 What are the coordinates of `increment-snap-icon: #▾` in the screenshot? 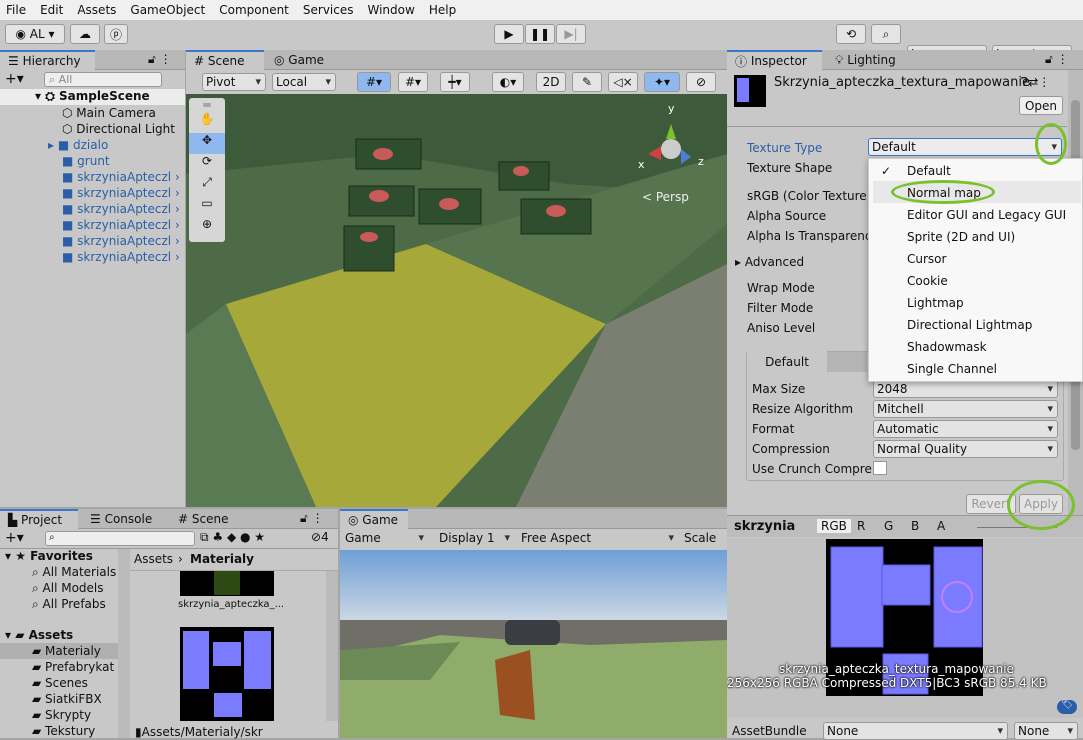 It's located at (413, 82).